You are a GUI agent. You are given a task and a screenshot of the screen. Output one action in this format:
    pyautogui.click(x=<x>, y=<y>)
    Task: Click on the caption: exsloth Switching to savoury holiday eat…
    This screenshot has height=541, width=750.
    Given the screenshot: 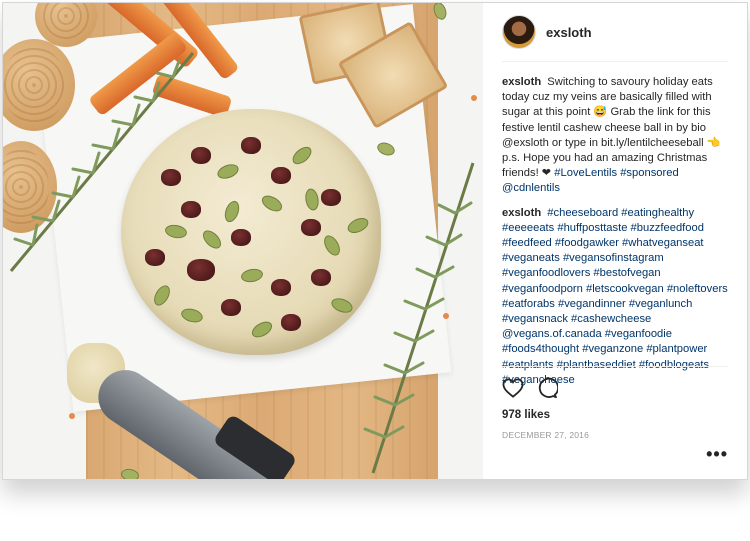 What is the action you would take?
    pyautogui.click(x=615, y=136)
    